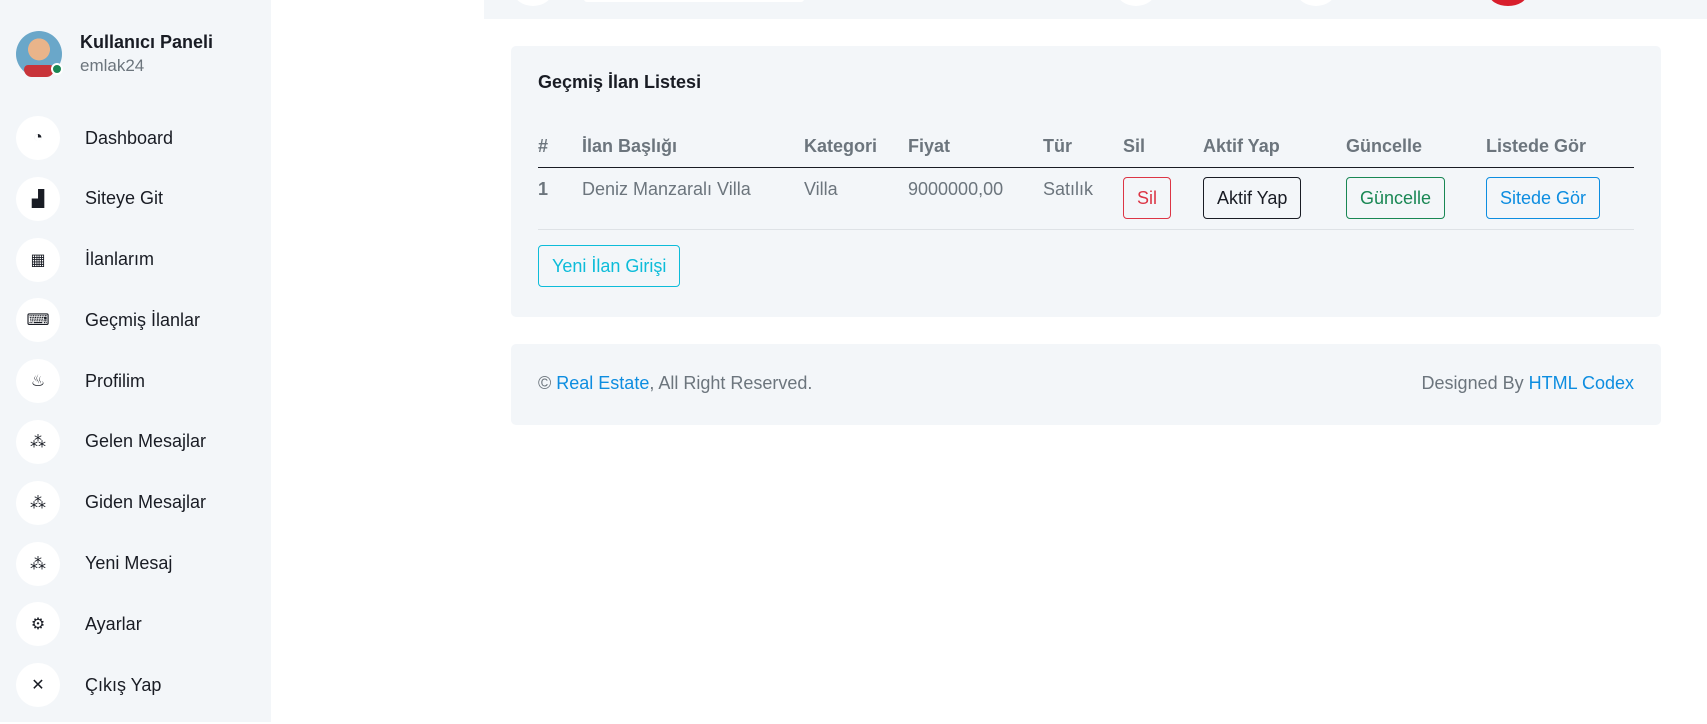 This screenshot has width=1707, height=724. Describe the element at coordinates (1528, 383) in the screenshot. I see `footer-credits: Designed By HTML Codex` at that location.